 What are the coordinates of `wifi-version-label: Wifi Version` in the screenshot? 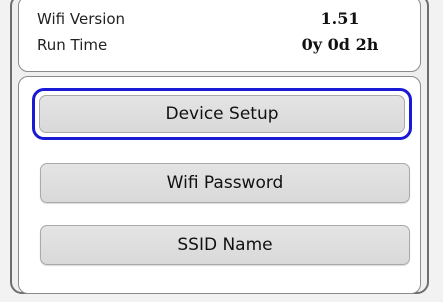 It's located at (81, 19).